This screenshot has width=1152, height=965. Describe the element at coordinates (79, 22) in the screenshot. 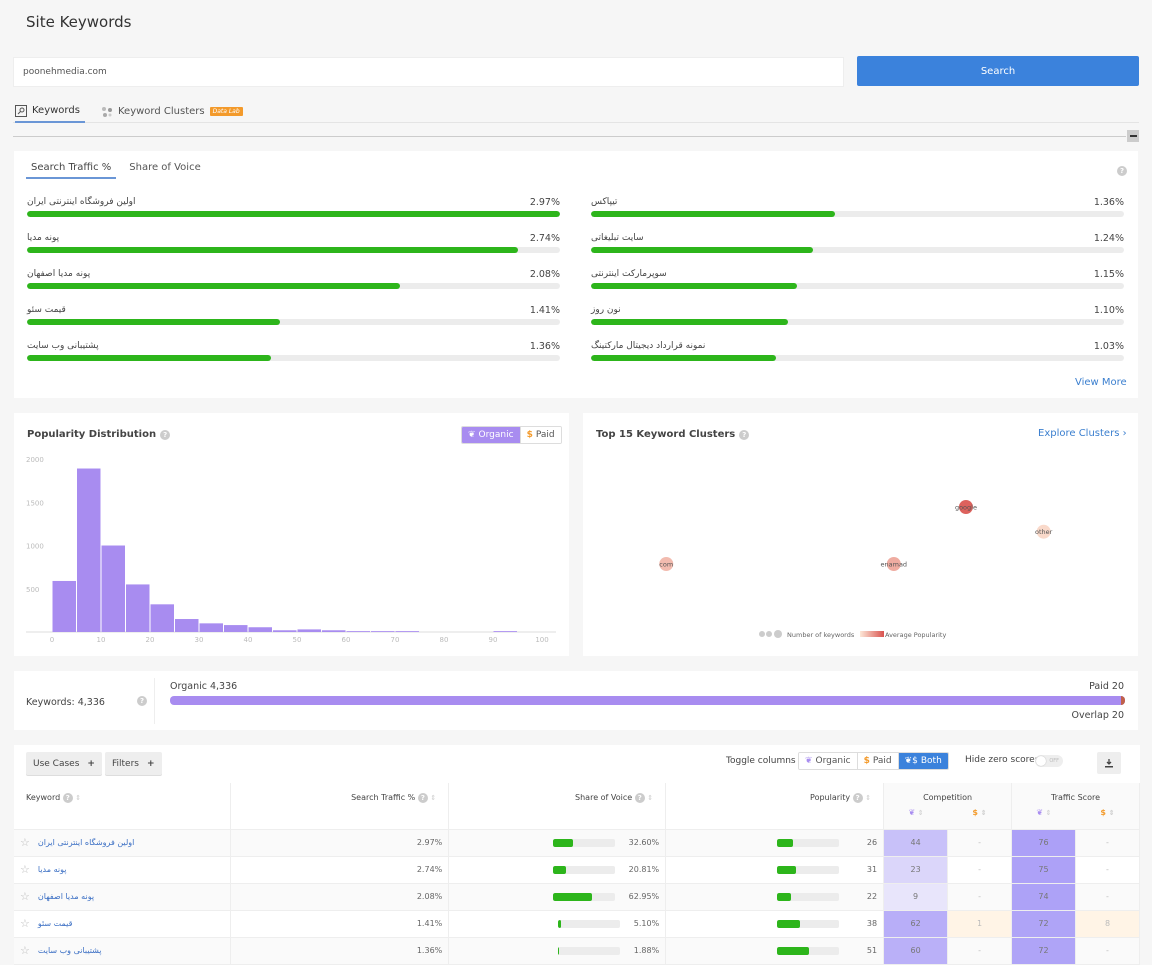

I see `page-title: Site Keywords` at that location.